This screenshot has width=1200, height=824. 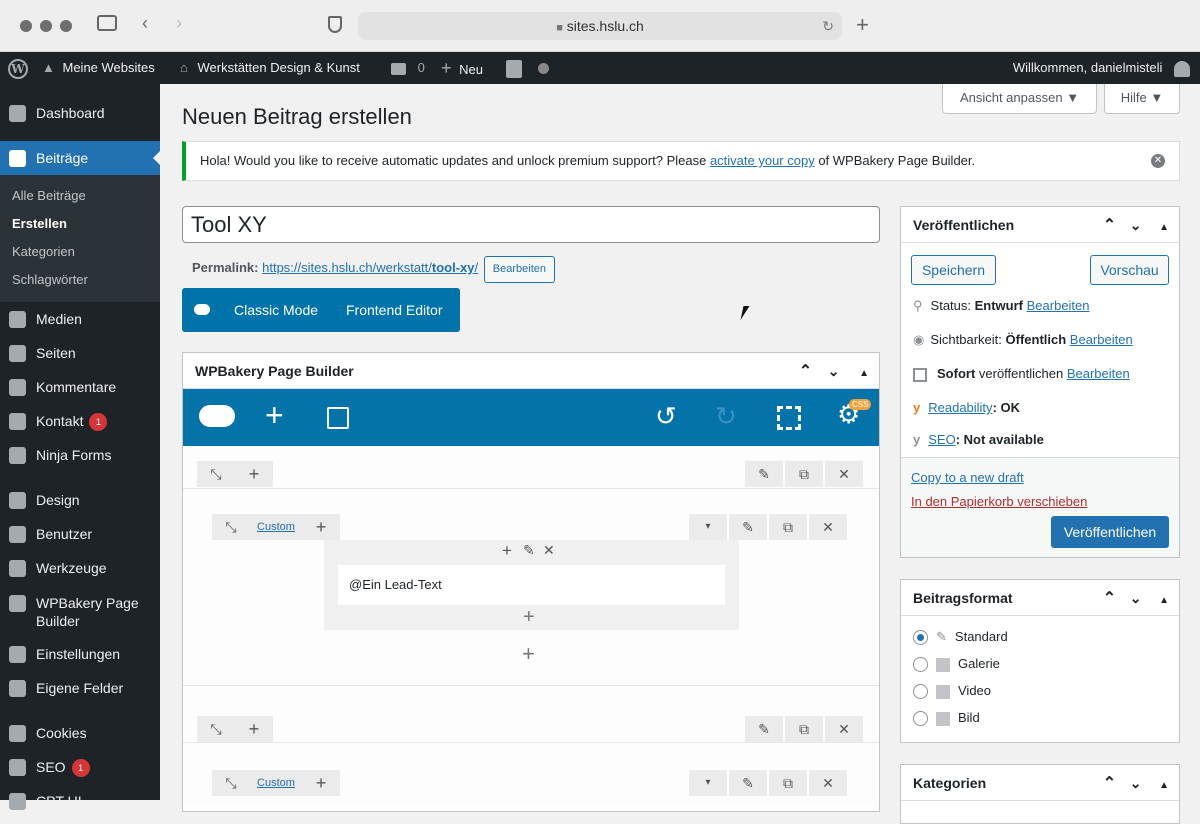 I want to click on comments-menu: 0, so click(x=408, y=68).